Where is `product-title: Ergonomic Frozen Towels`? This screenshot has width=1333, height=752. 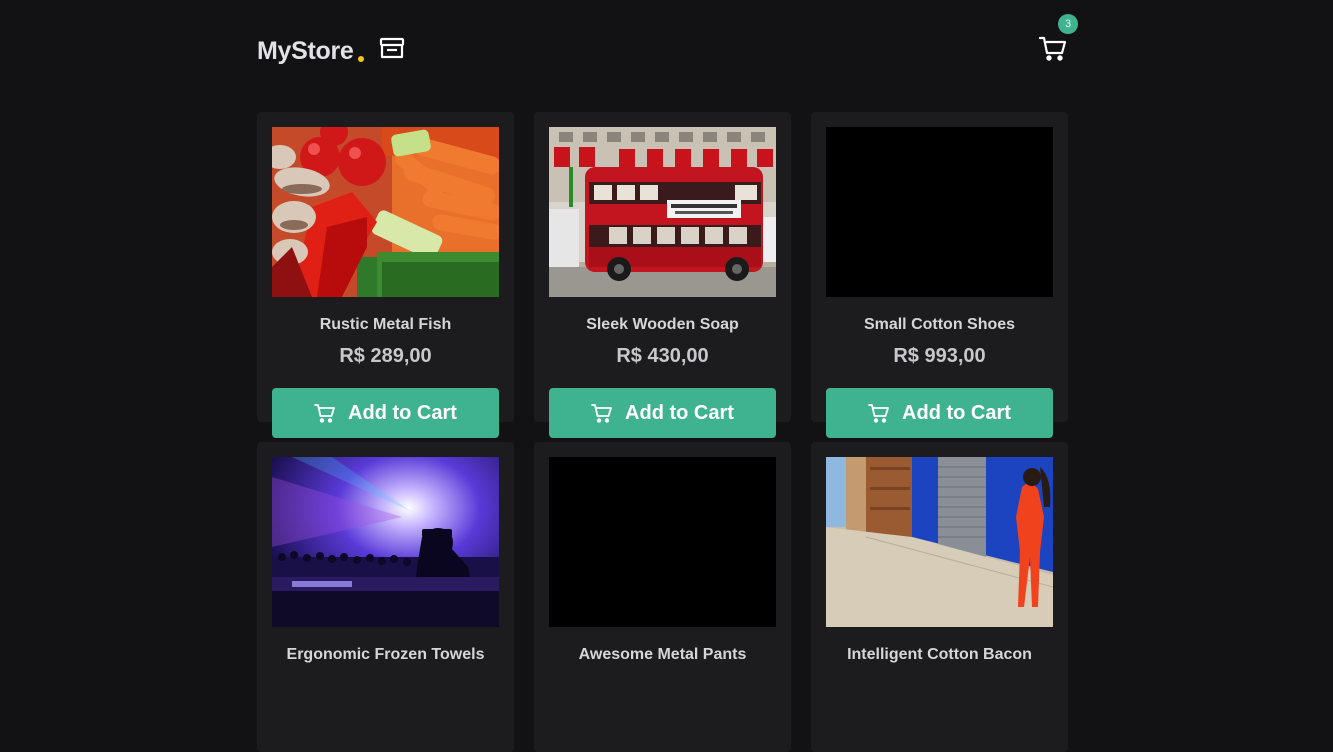 product-title: Ergonomic Frozen Towels is located at coordinates (385, 654).